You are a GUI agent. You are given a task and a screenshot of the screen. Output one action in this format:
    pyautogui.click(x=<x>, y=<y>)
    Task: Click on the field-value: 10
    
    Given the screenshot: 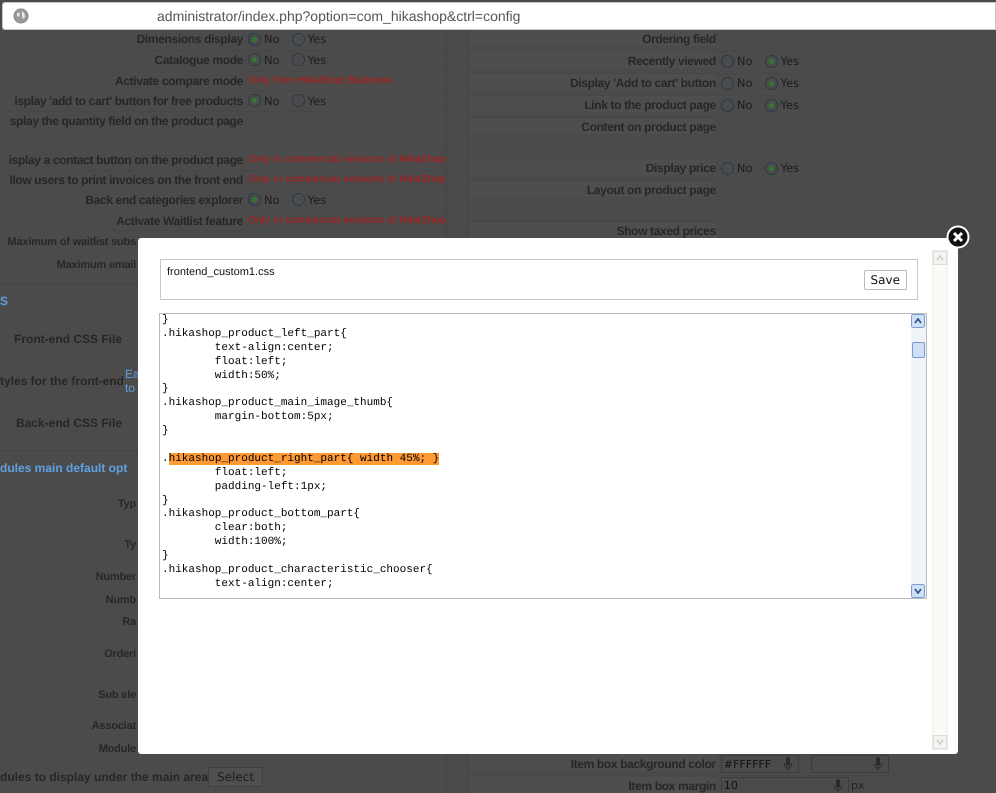 What is the action you would take?
    pyautogui.click(x=731, y=785)
    